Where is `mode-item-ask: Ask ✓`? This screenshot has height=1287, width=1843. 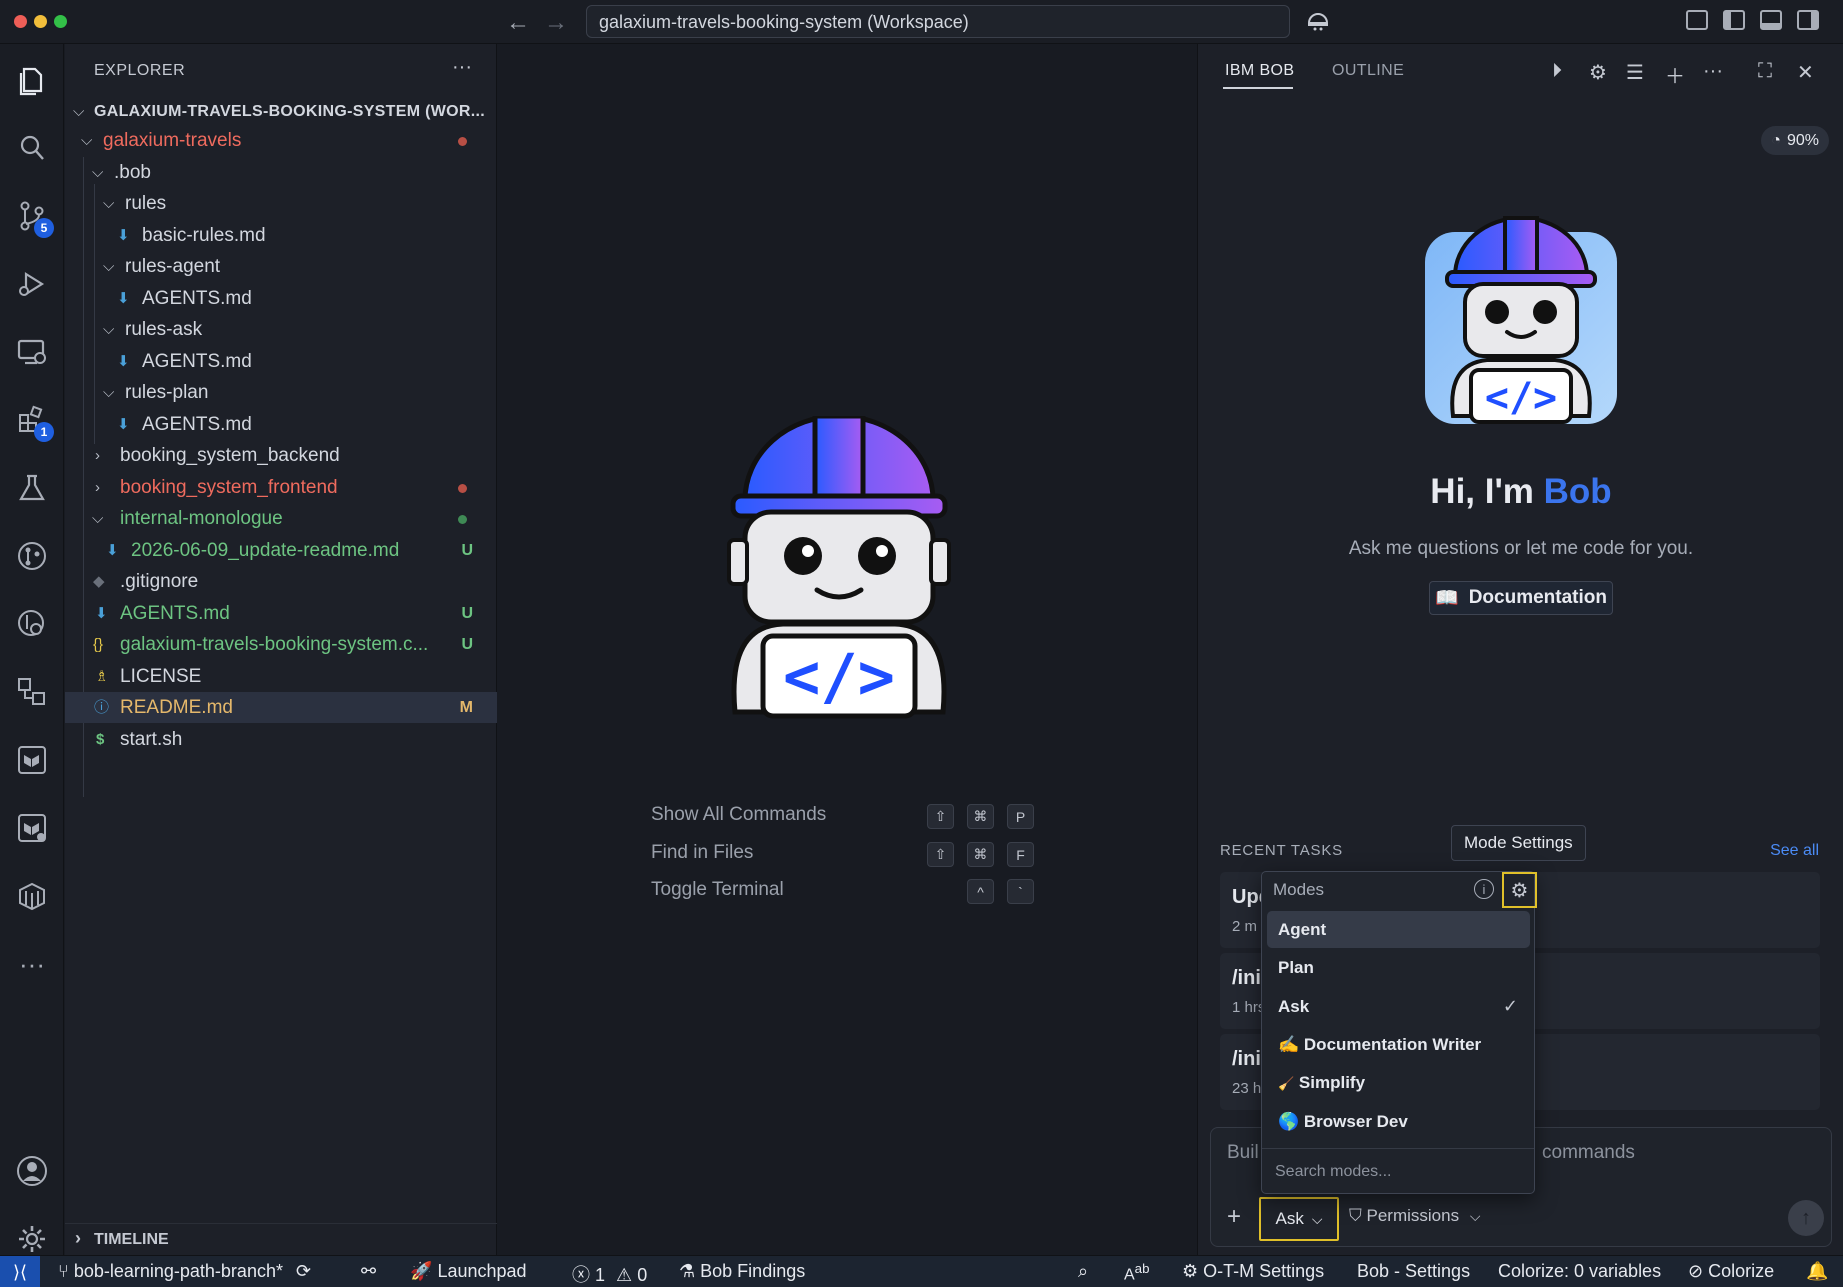
mode-item-ask: Ask ✓ is located at coordinates (1398, 1006).